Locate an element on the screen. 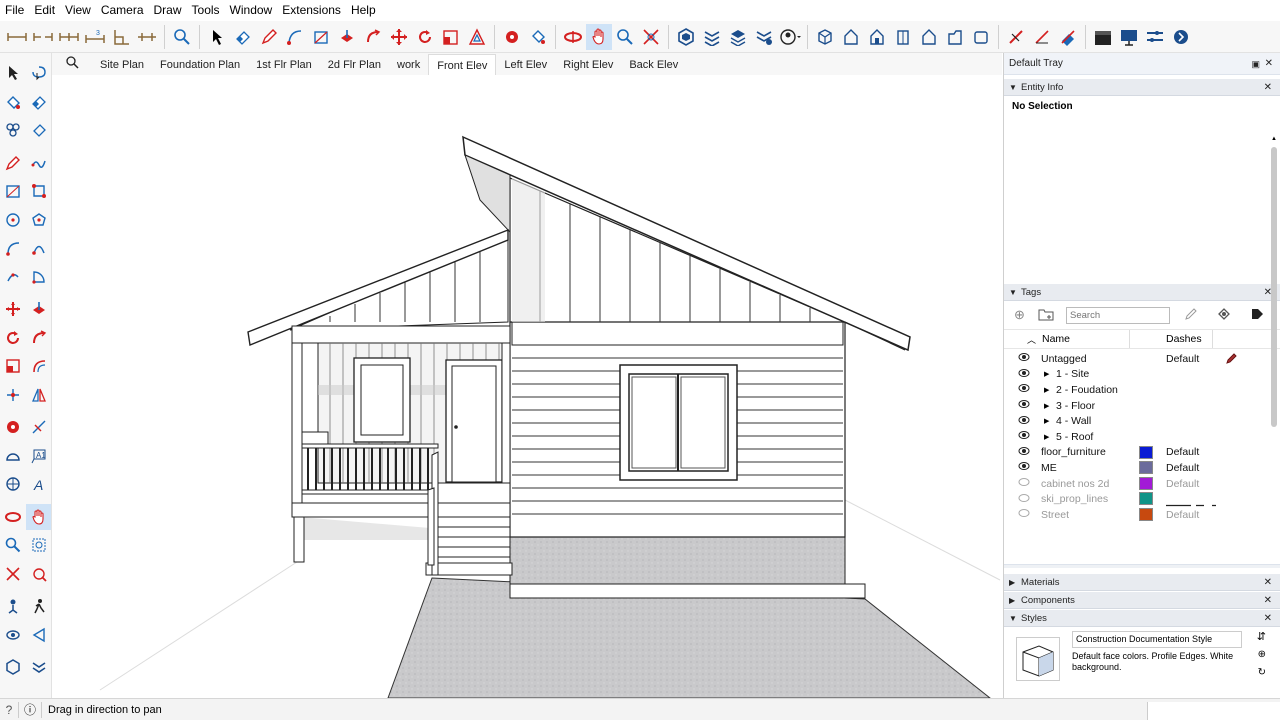 The width and height of the screenshot is (1280, 720). zoom-window-icon is located at coordinates (38, 545).